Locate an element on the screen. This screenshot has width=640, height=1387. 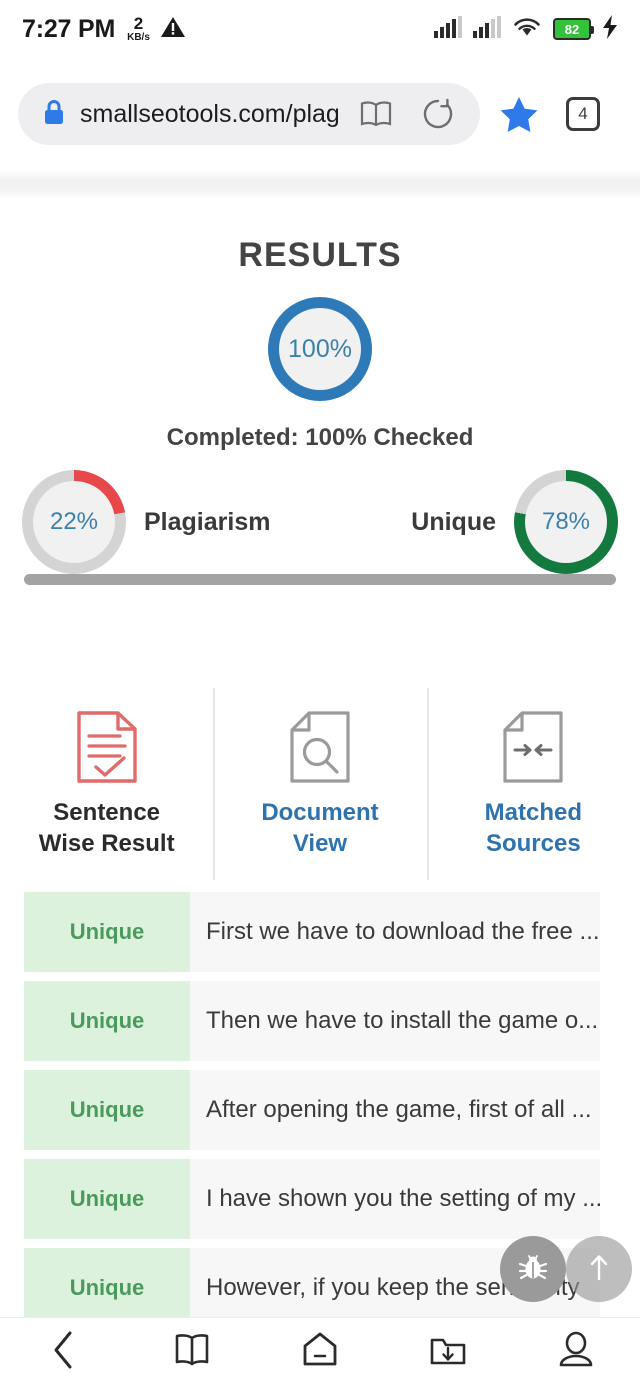
address-bar: smallseotools.com/plagia is located at coordinates (249, 114).